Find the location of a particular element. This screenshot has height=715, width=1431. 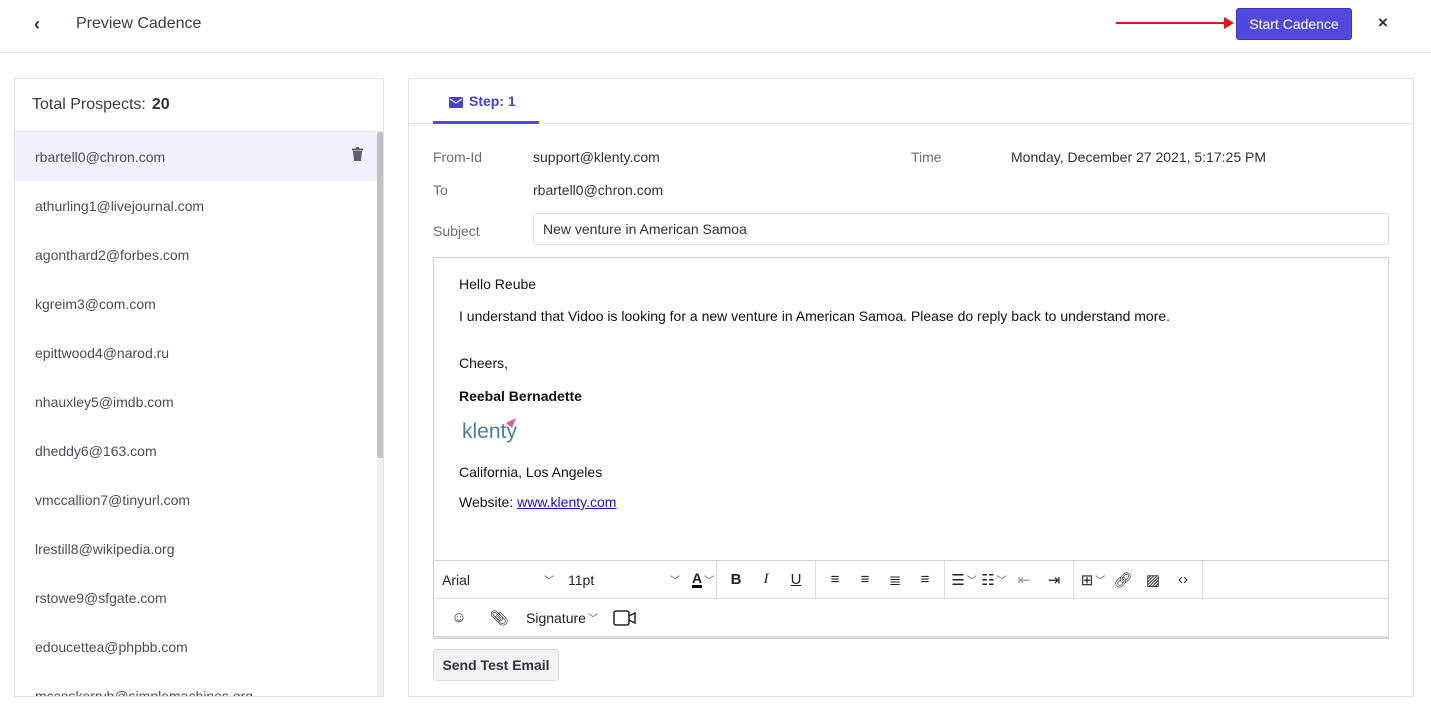

send-test-email-button: Send Test Email is located at coordinates (496, 665).